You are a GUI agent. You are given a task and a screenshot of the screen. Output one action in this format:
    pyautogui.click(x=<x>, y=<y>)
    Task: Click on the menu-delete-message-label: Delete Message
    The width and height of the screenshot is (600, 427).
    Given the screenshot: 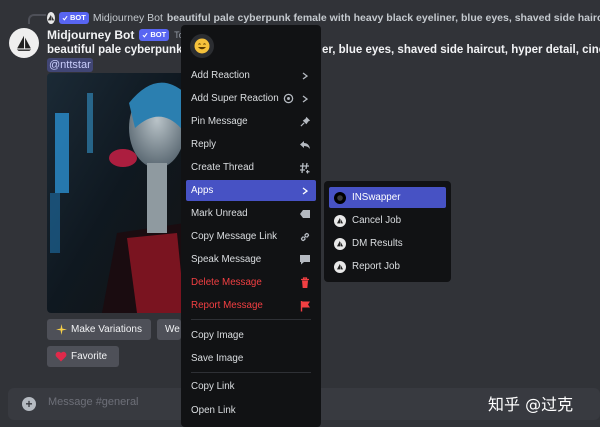 What is the action you would take?
    pyautogui.click(x=226, y=282)
    